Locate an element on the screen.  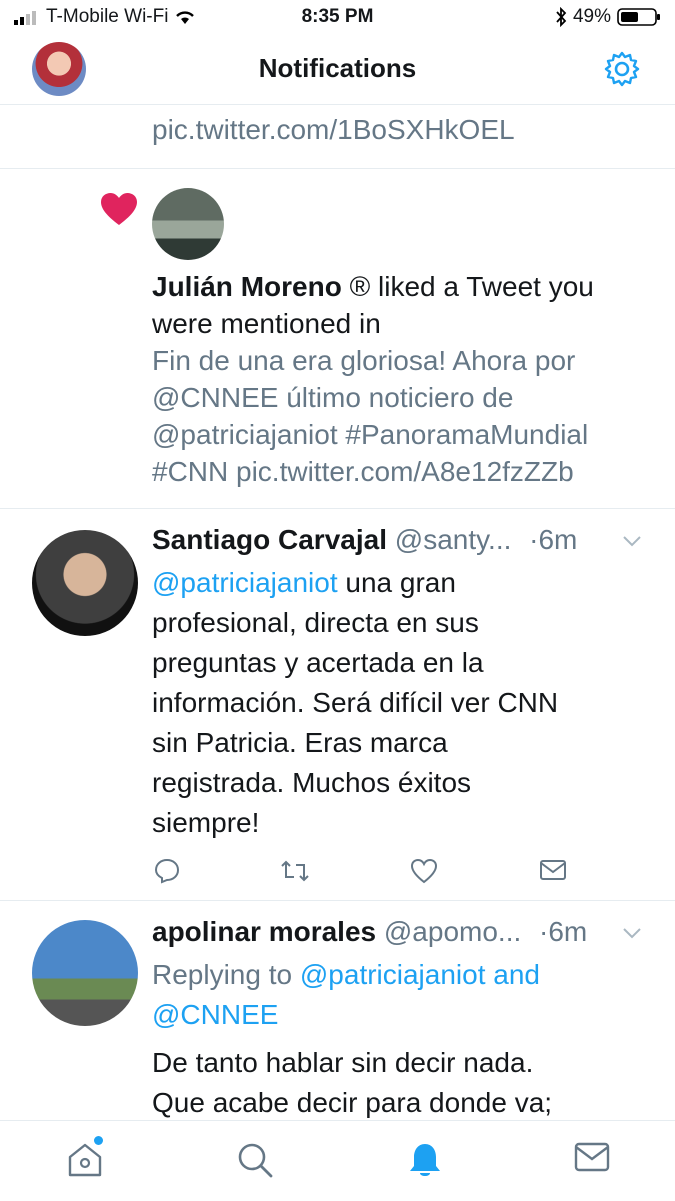
truncated-tweet-link: pic.twitter.com/1BoSXHkOEL is located at coordinates (333, 130).